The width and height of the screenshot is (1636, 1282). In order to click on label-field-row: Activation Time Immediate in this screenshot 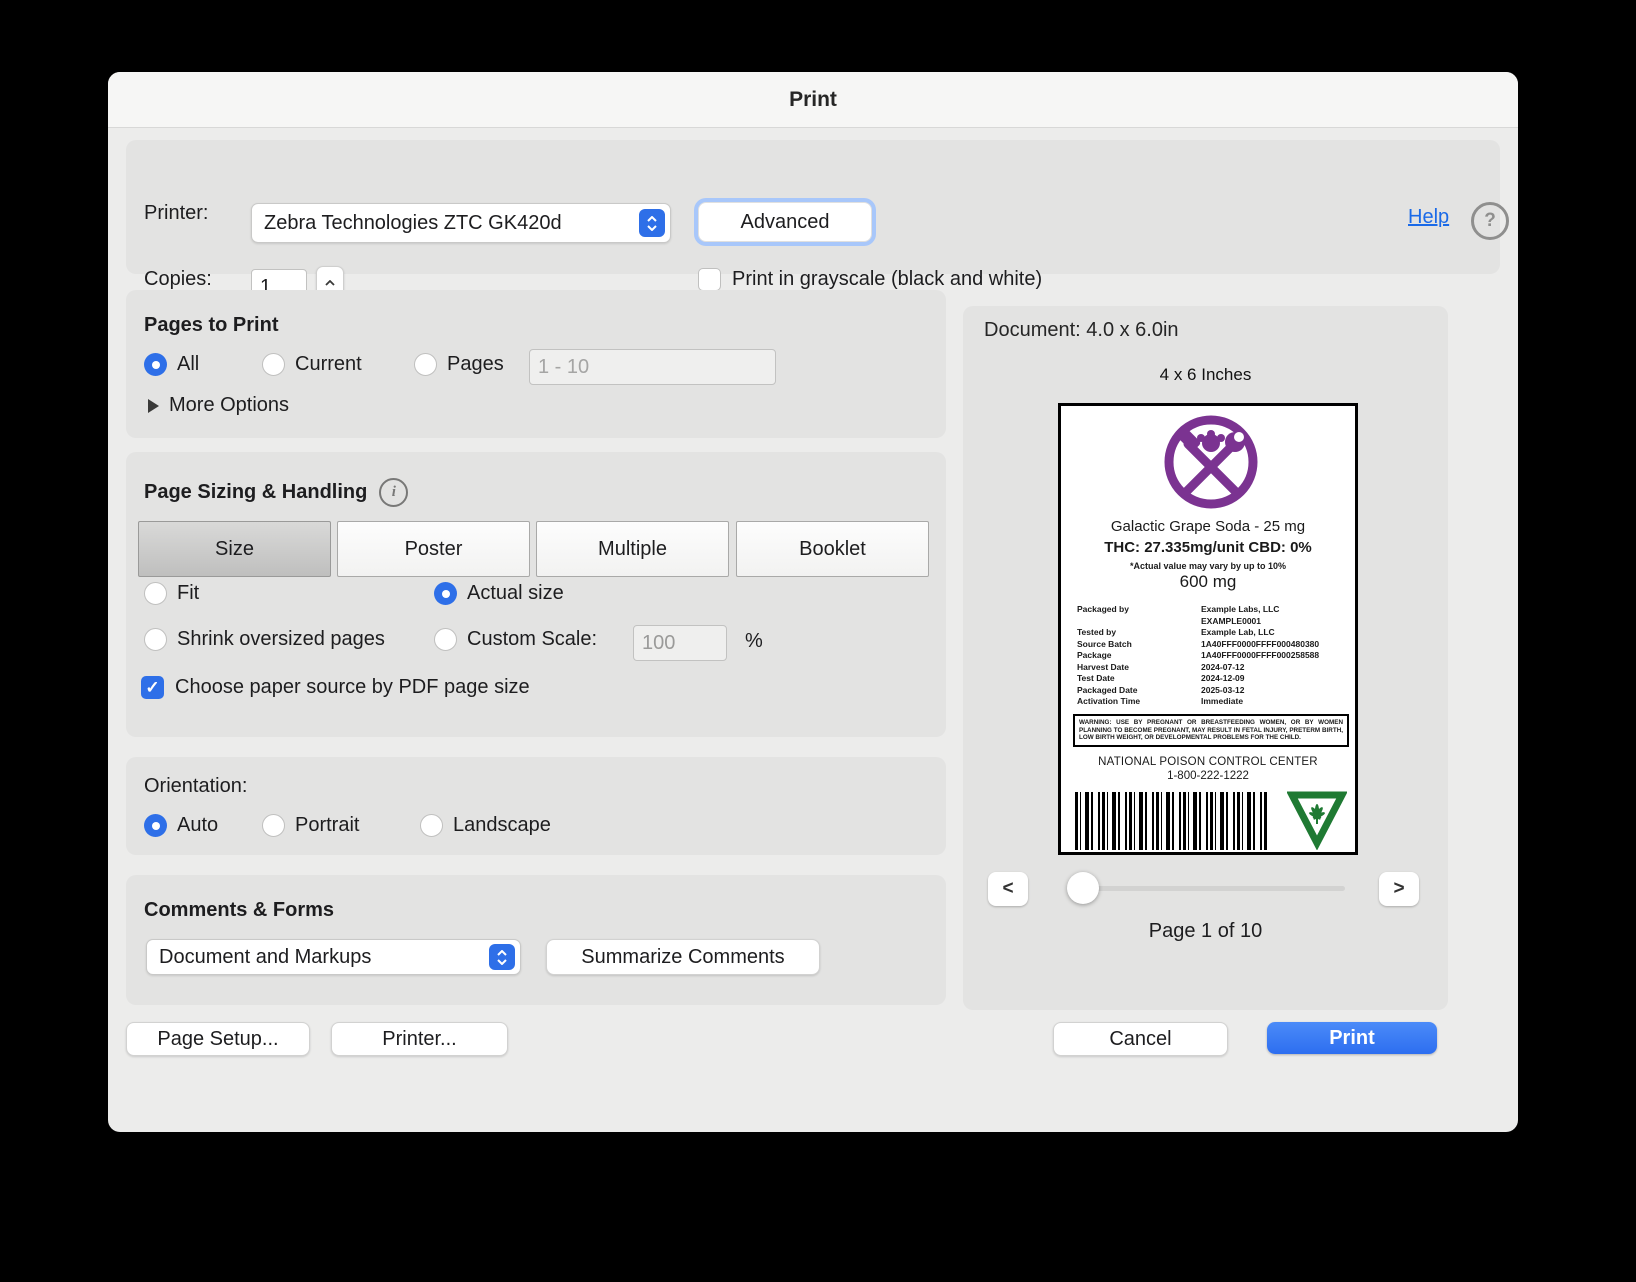, I will do `click(1211, 702)`.